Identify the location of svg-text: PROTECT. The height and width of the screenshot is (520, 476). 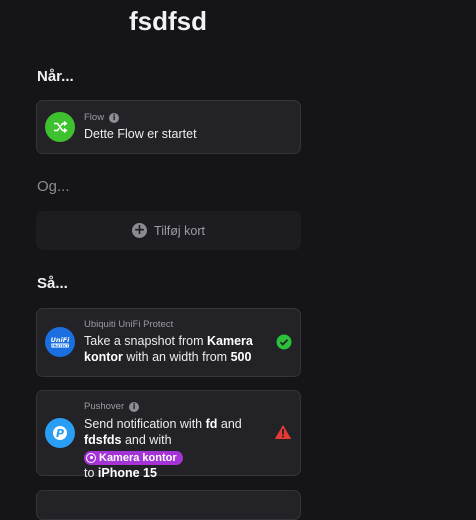
(60, 346).